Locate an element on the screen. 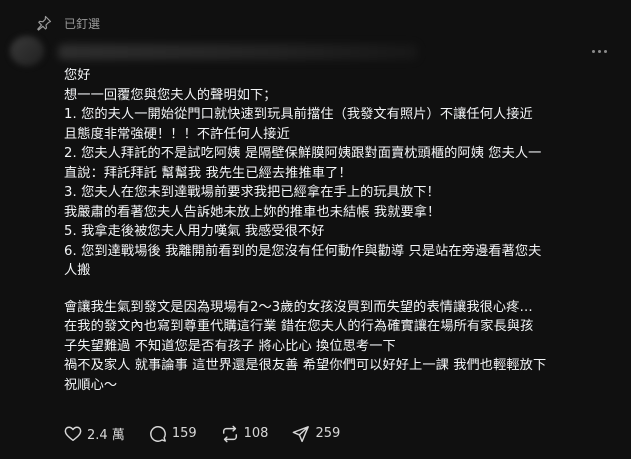 This screenshot has width=631, height=459. post-line: 6. 您到達戰場後 我離開前看到的是您沒有任何動作與勸導 只是站在旁邊看著您夫 is located at coordinates (303, 251).